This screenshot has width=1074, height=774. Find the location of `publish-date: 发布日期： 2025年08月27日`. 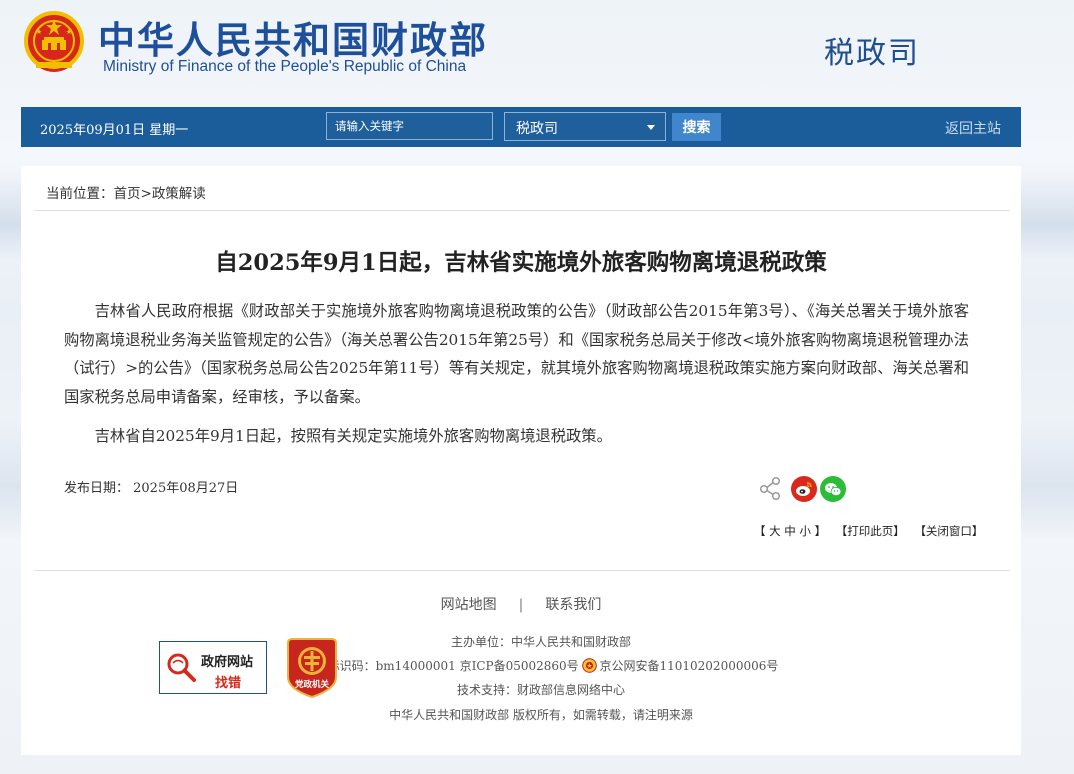

publish-date: 发布日期： 2025年08月27日 is located at coordinates (151, 488).